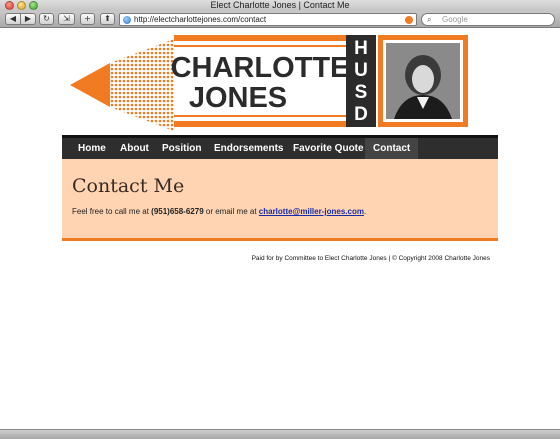 This screenshot has height=439, width=560. What do you see at coordinates (455, 19) in the screenshot?
I see `search-placeholder: Google` at bounding box center [455, 19].